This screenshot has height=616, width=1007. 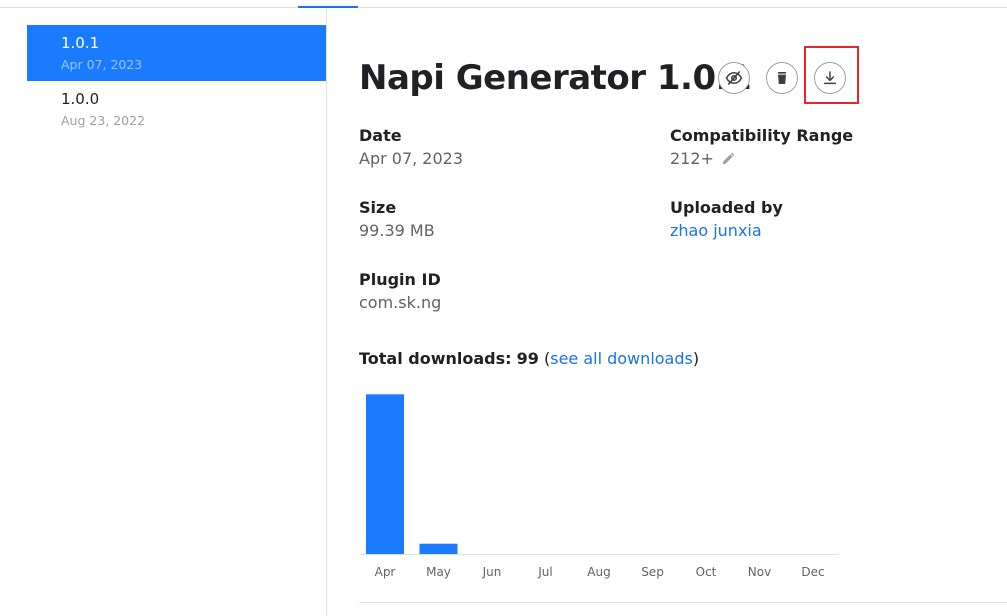 What do you see at coordinates (400, 279) in the screenshot?
I see `plugin-id-label: Plugin ID` at bounding box center [400, 279].